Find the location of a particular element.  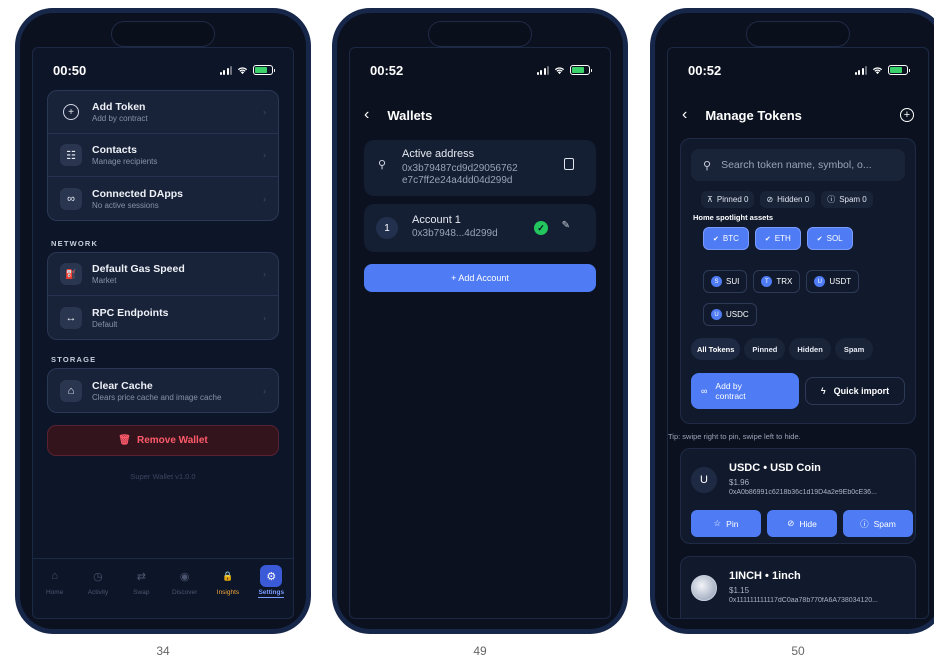

spotlight-chip-sui: S SUI is located at coordinates (725, 281).